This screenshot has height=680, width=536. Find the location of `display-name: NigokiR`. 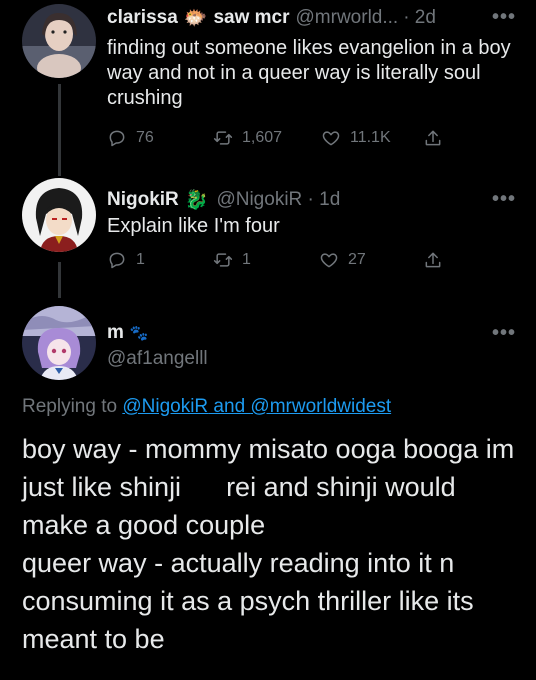

display-name: NigokiR is located at coordinates (143, 200).